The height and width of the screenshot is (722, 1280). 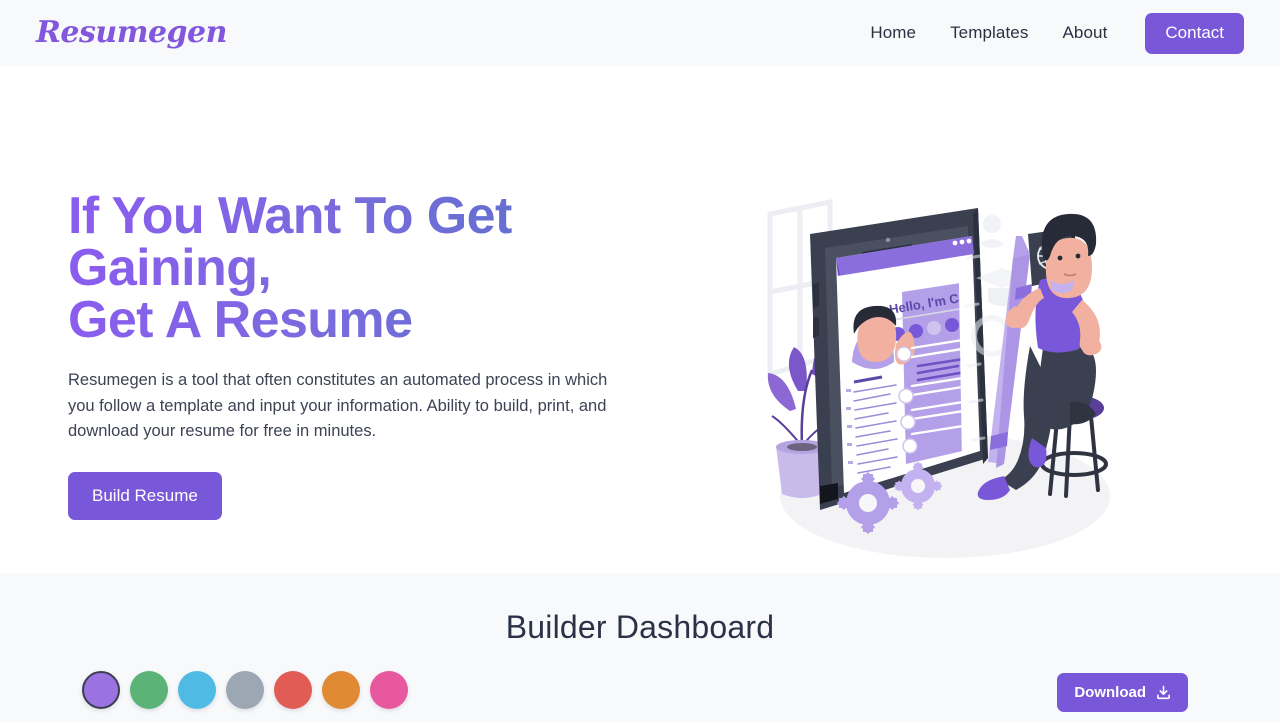 What do you see at coordinates (1163, 692) in the screenshot?
I see `download-icon` at bounding box center [1163, 692].